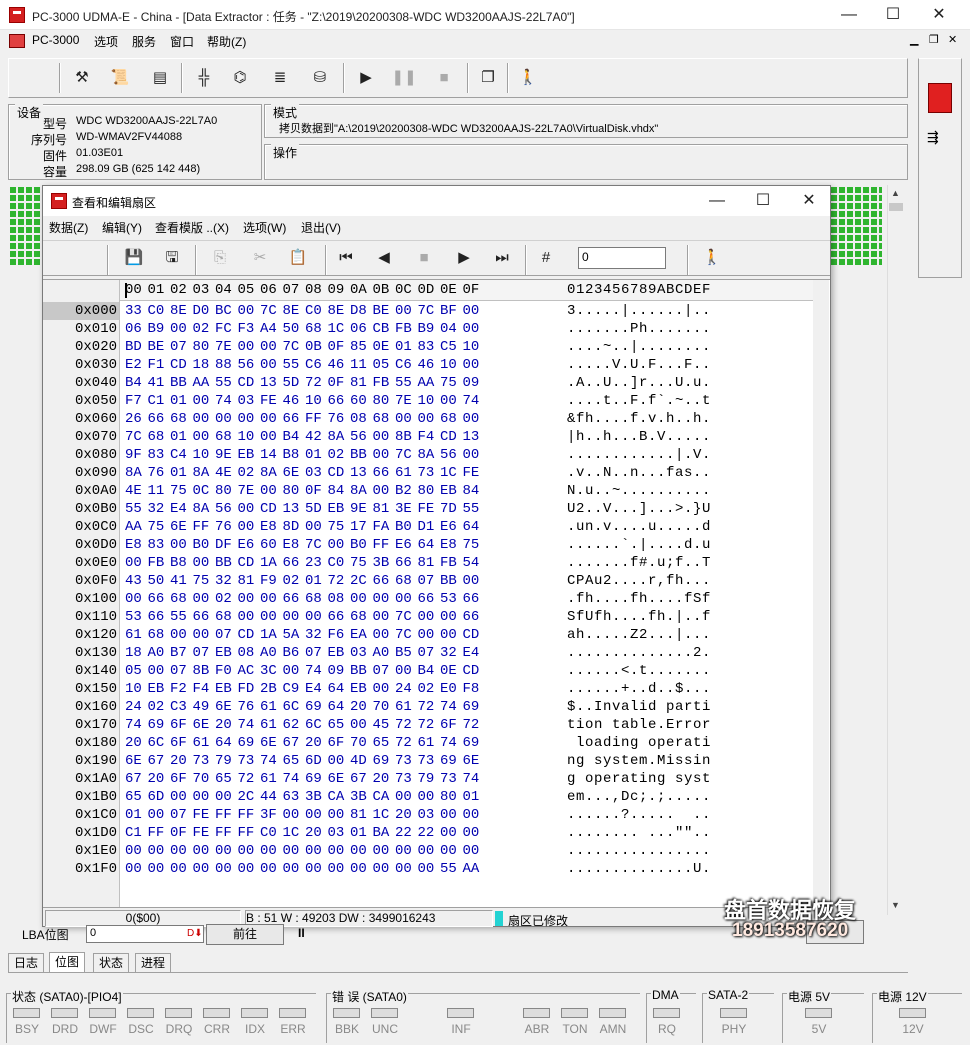  Describe the element at coordinates (406, 491) in the screenshot. I see `hex-byte: B2` at that location.